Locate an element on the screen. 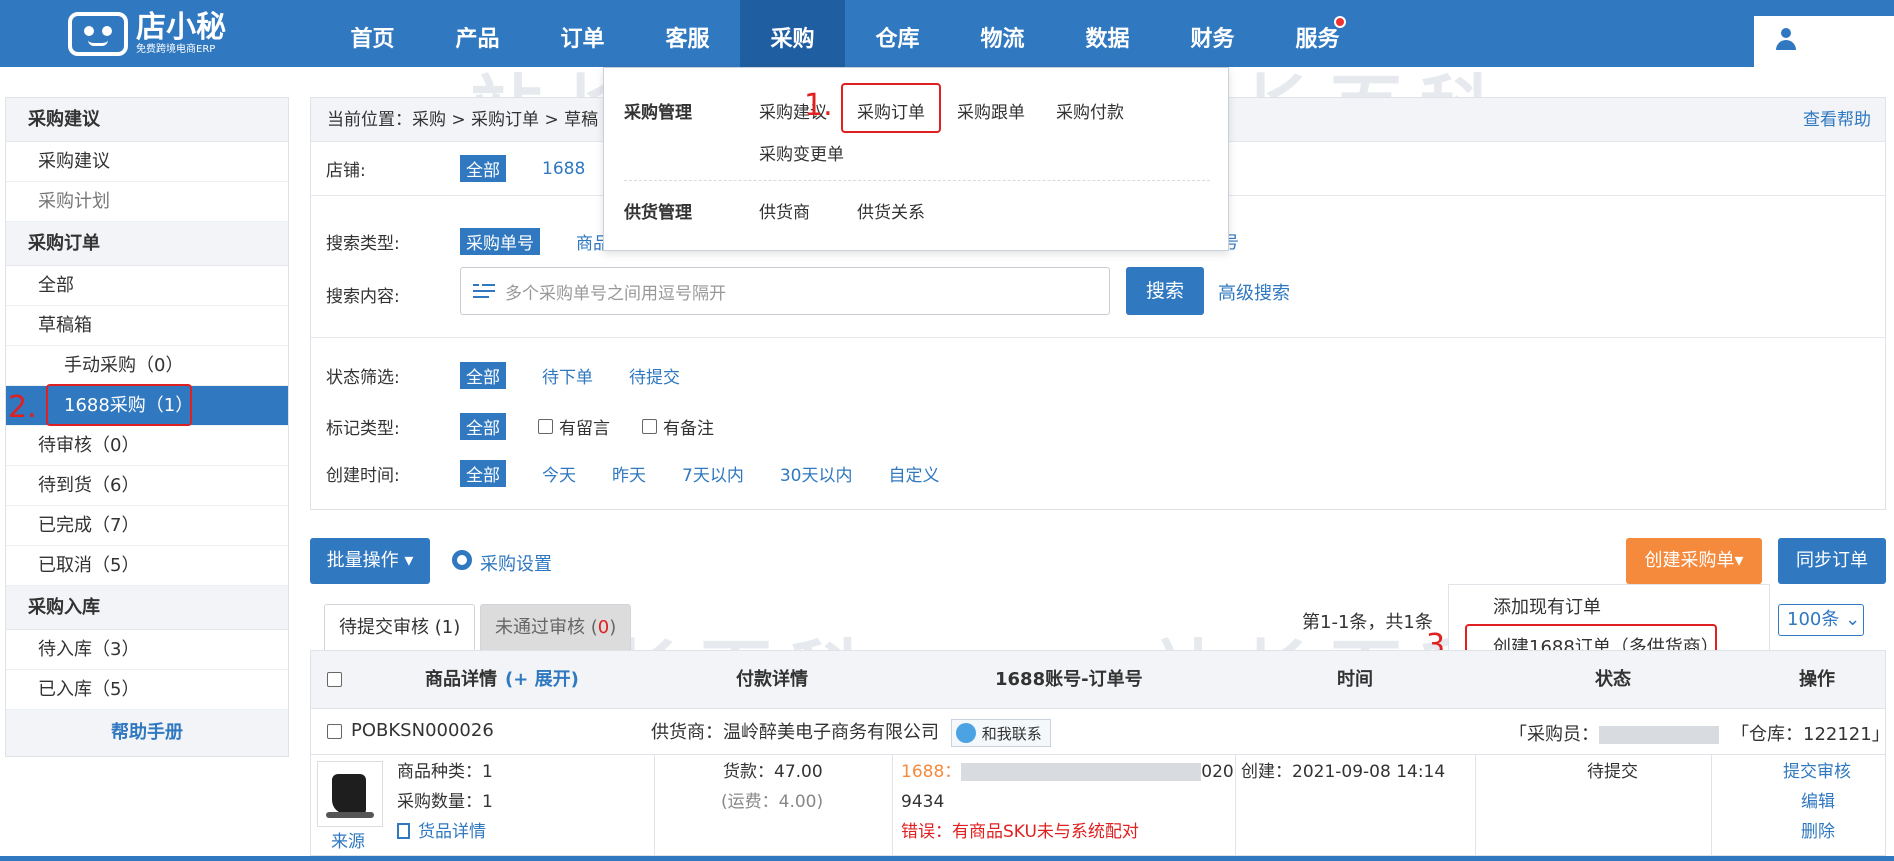  menu-purchase-tracking: 采购跟单 is located at coordinates (991, 110).